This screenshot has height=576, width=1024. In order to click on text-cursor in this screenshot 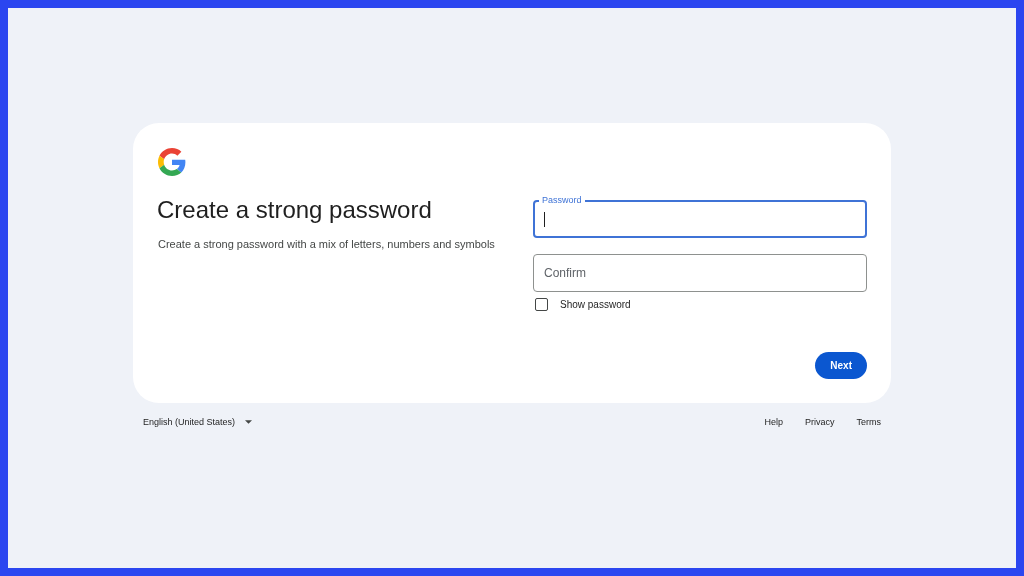, I will do `click(544, 219)`.